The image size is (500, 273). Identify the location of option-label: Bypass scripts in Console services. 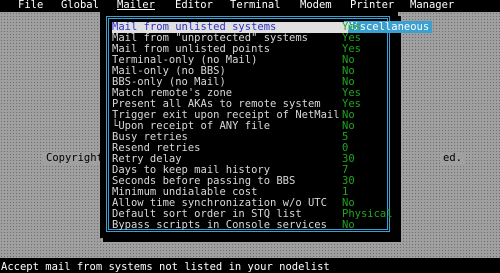
(219, 225).